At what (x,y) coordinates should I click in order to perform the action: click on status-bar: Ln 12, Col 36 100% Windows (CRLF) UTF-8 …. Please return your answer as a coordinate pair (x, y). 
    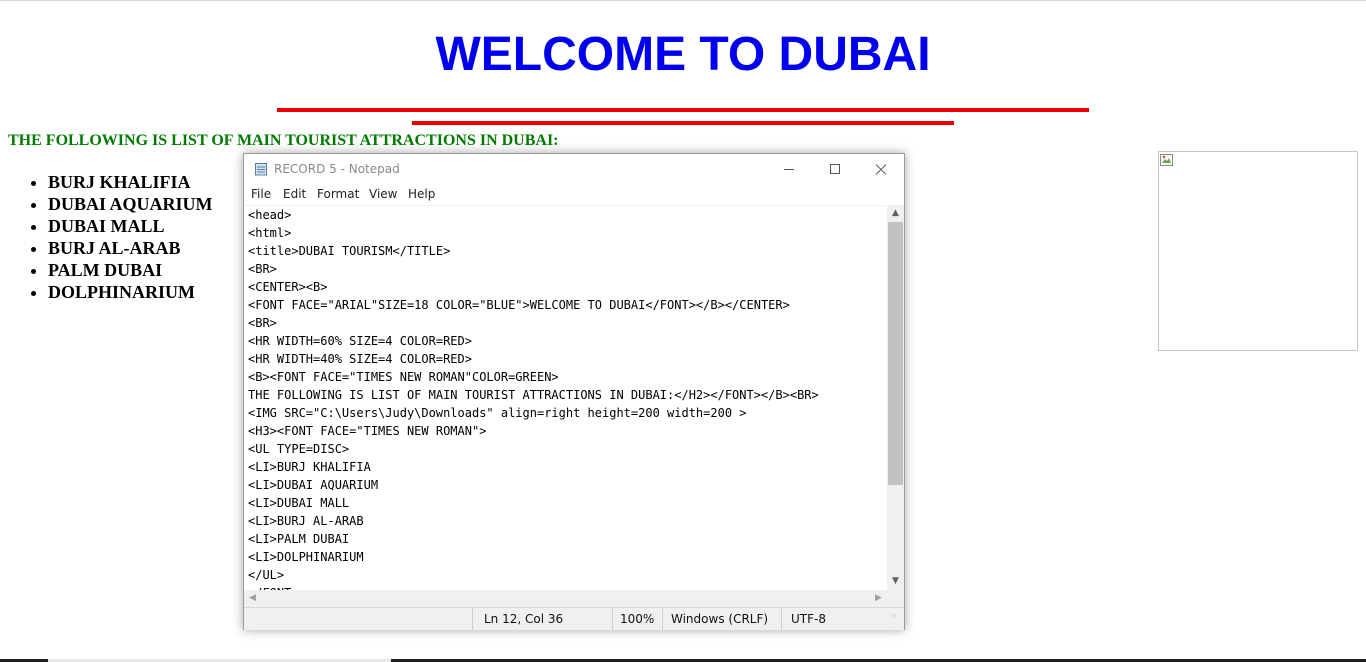
    Looking at the image, I should click on (574, 618).